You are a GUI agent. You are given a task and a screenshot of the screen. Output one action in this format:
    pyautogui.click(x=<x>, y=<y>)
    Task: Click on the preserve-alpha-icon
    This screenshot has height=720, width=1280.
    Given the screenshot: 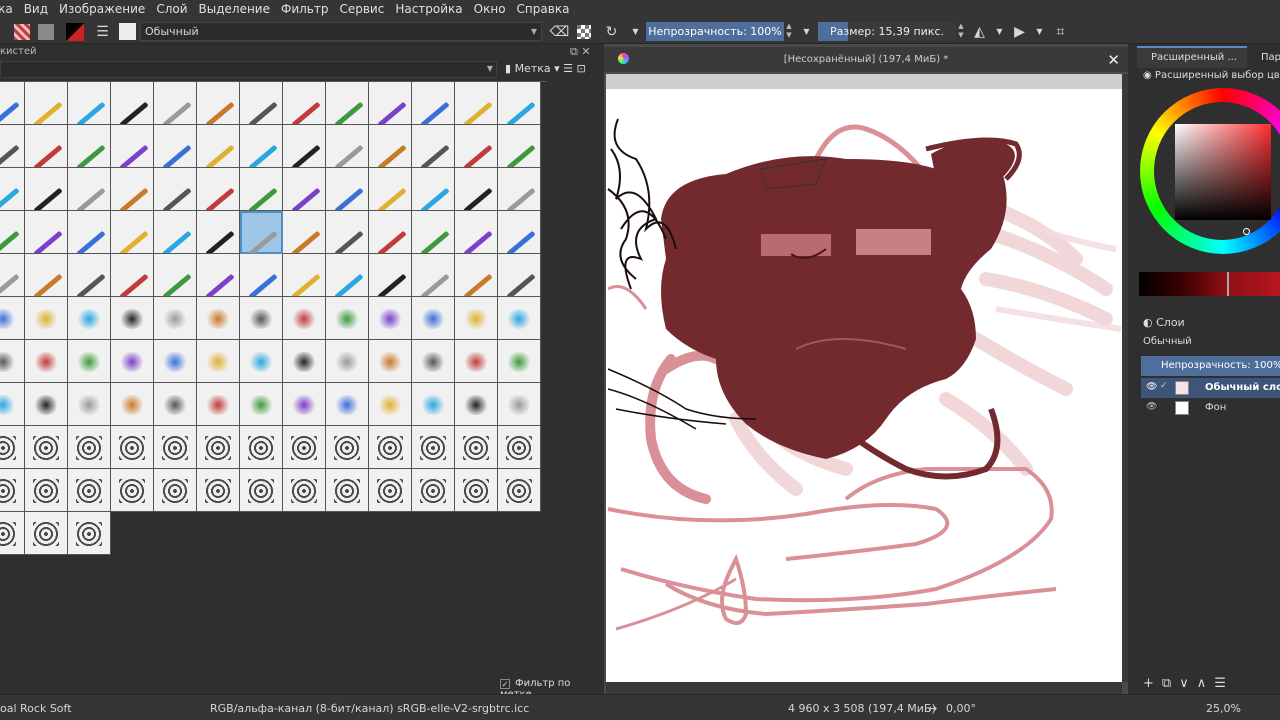 What is the action you would take?
    pyautogui.click(x=584, y=32)
    